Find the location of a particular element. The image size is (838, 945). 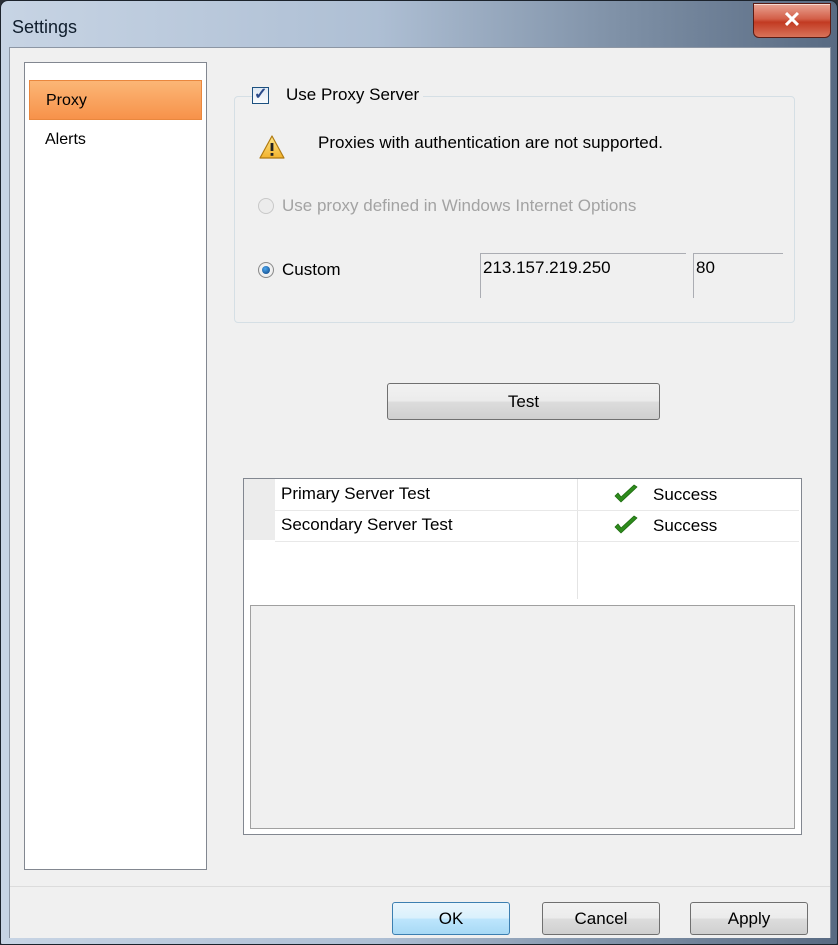

sidebar-item-alerts: Alerts is located at coordinates (115, 140).